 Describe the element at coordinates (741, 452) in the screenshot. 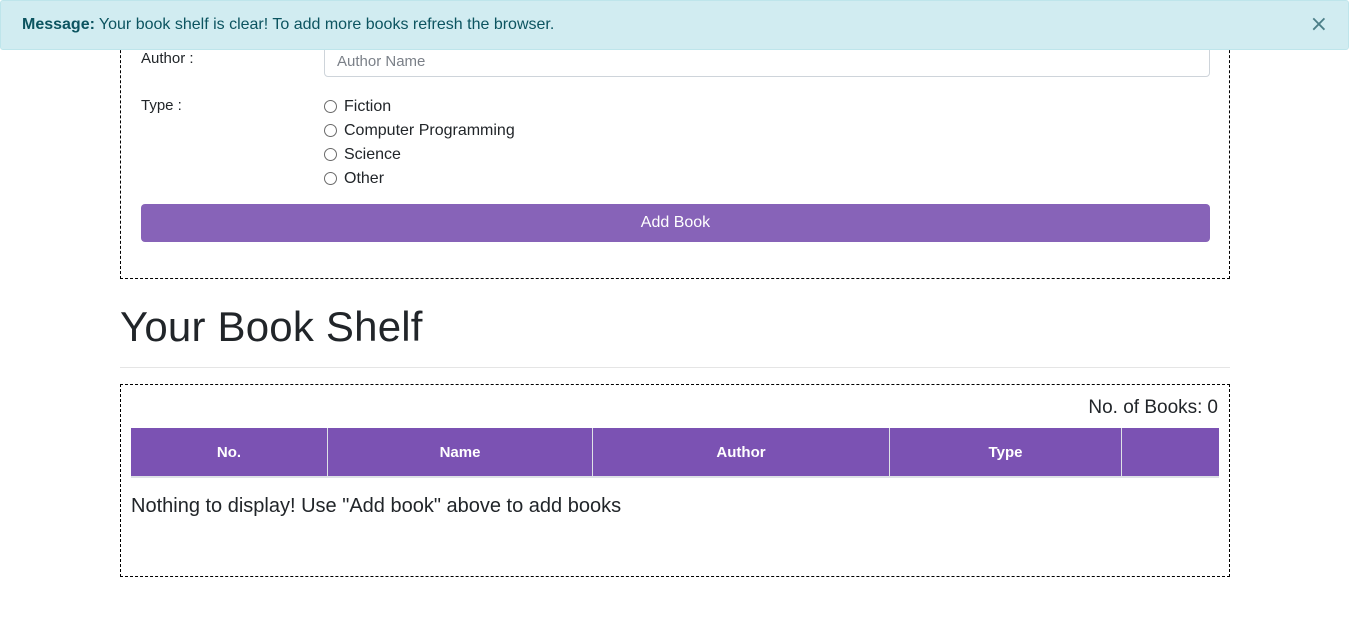

I see `column-header-author: Author` at that location.